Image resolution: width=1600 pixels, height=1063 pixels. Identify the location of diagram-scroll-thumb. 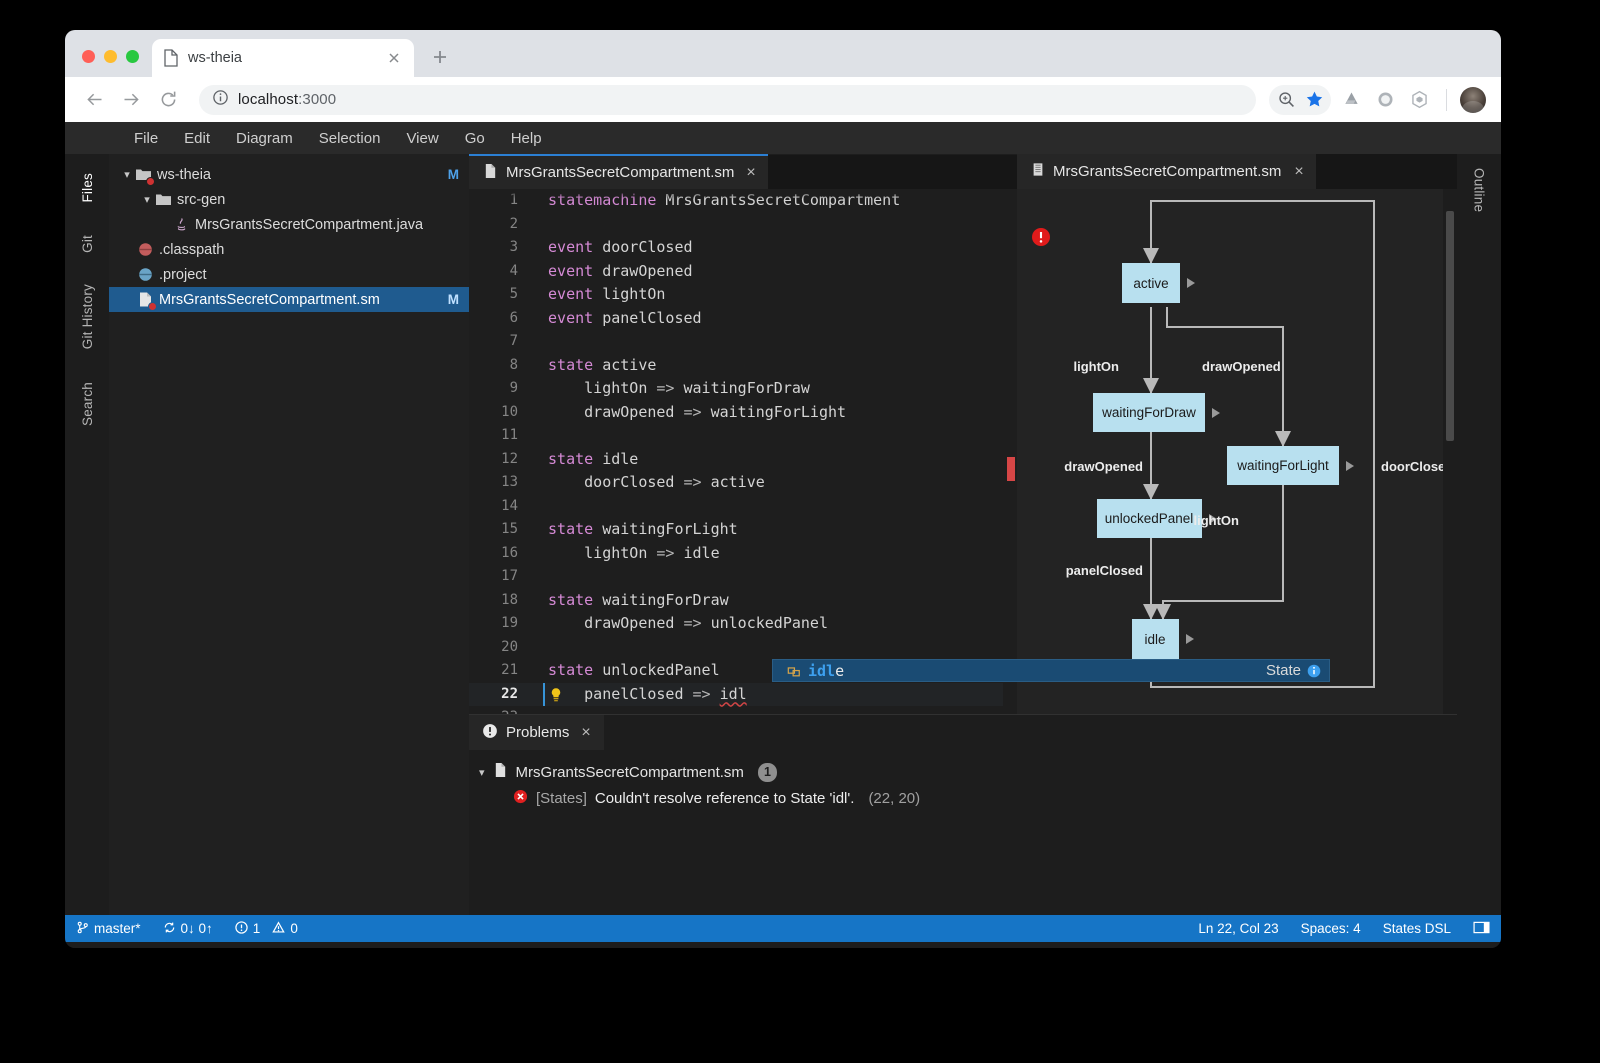
(1450, 326).